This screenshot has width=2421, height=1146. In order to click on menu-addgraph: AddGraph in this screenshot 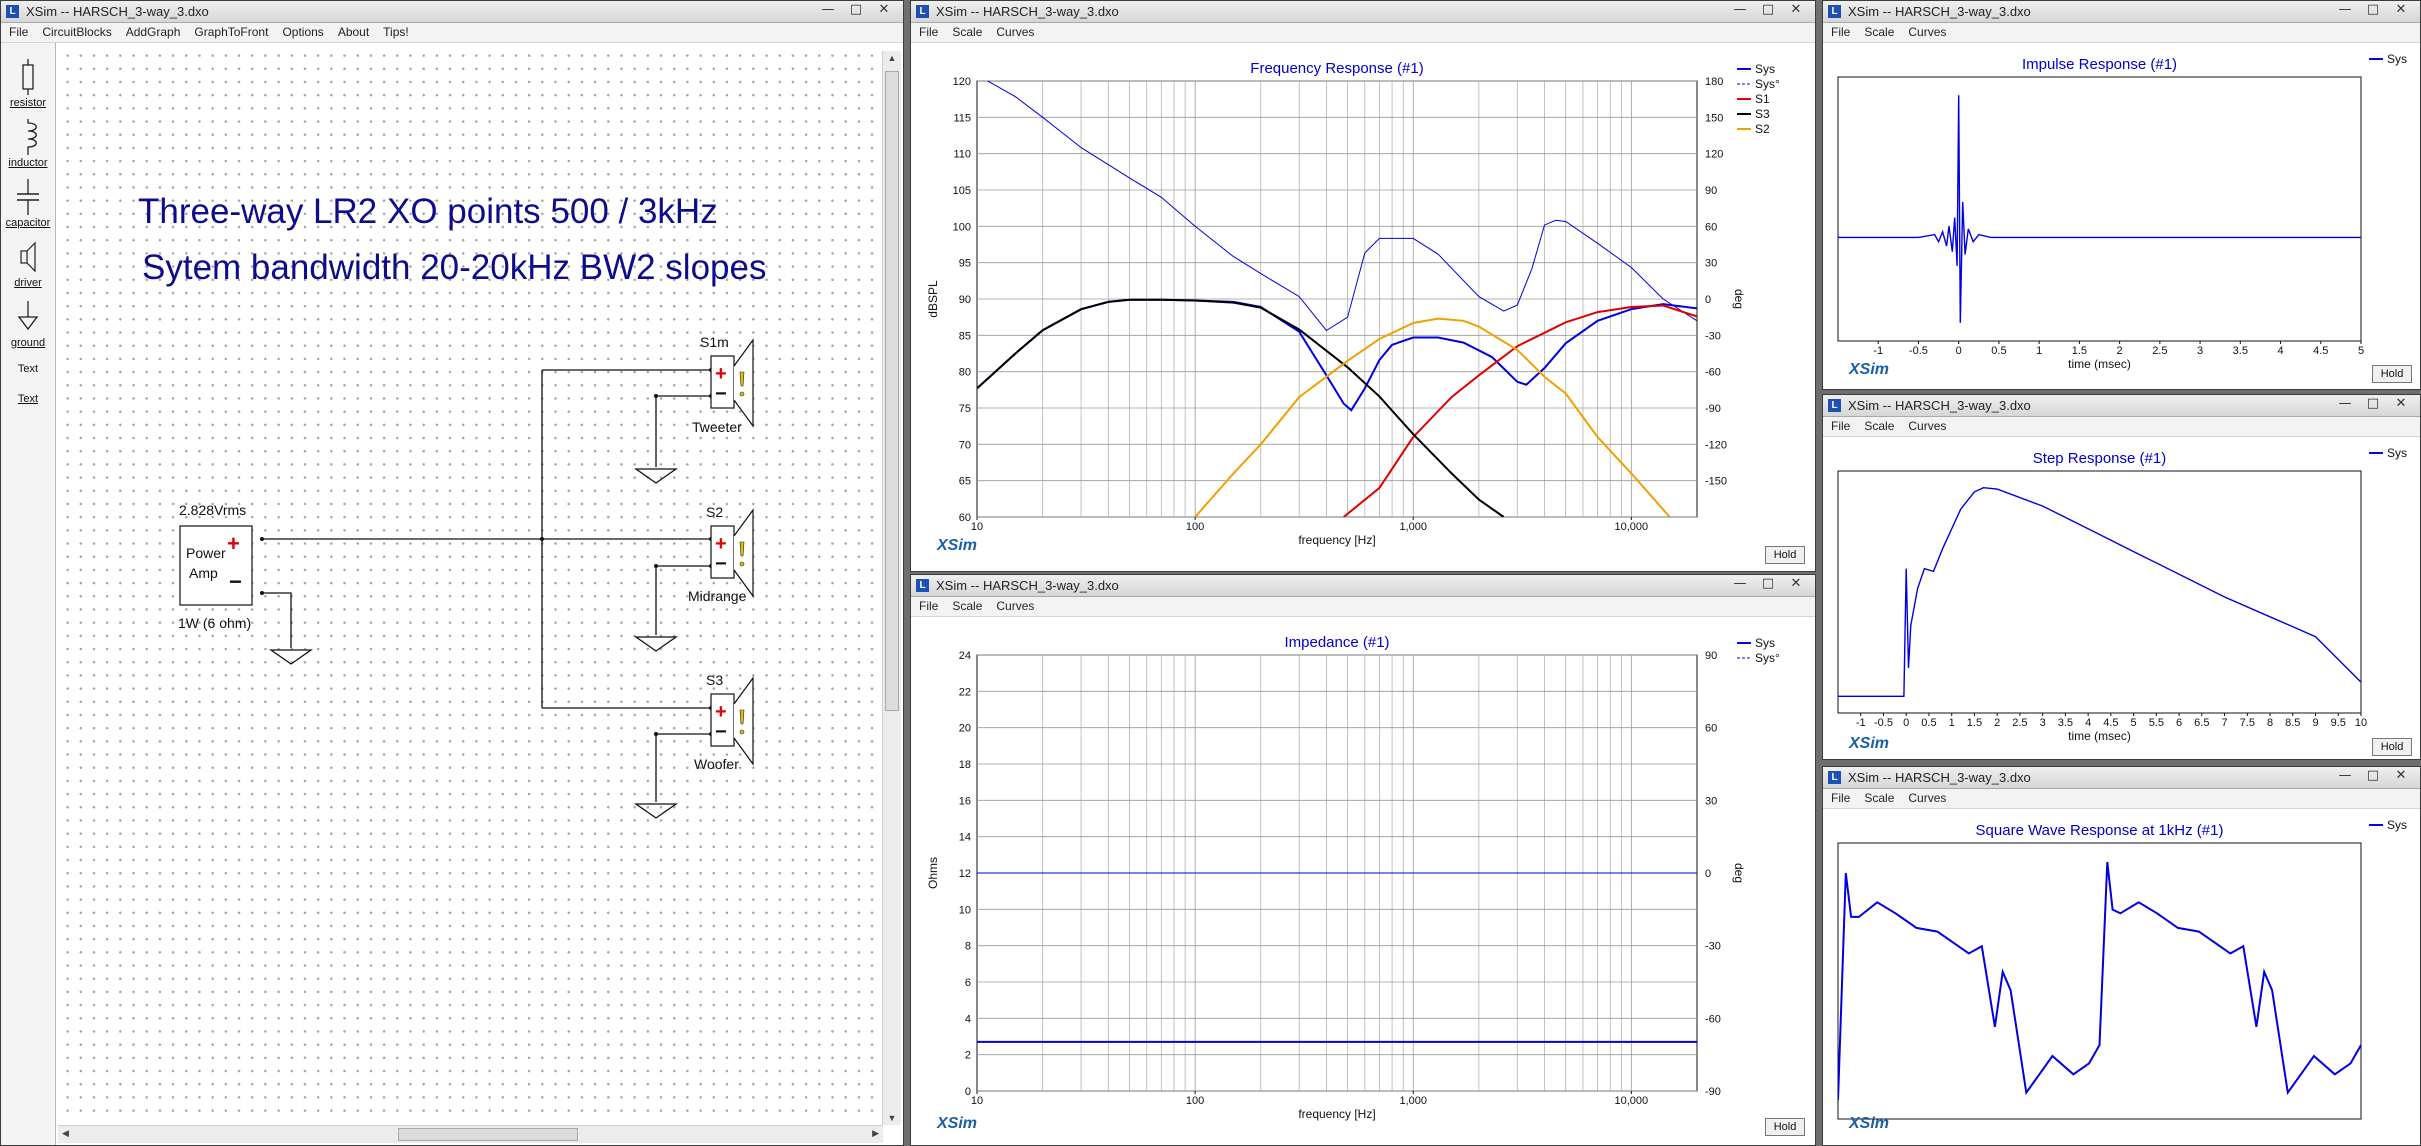, I will do `click(152, 31)`.